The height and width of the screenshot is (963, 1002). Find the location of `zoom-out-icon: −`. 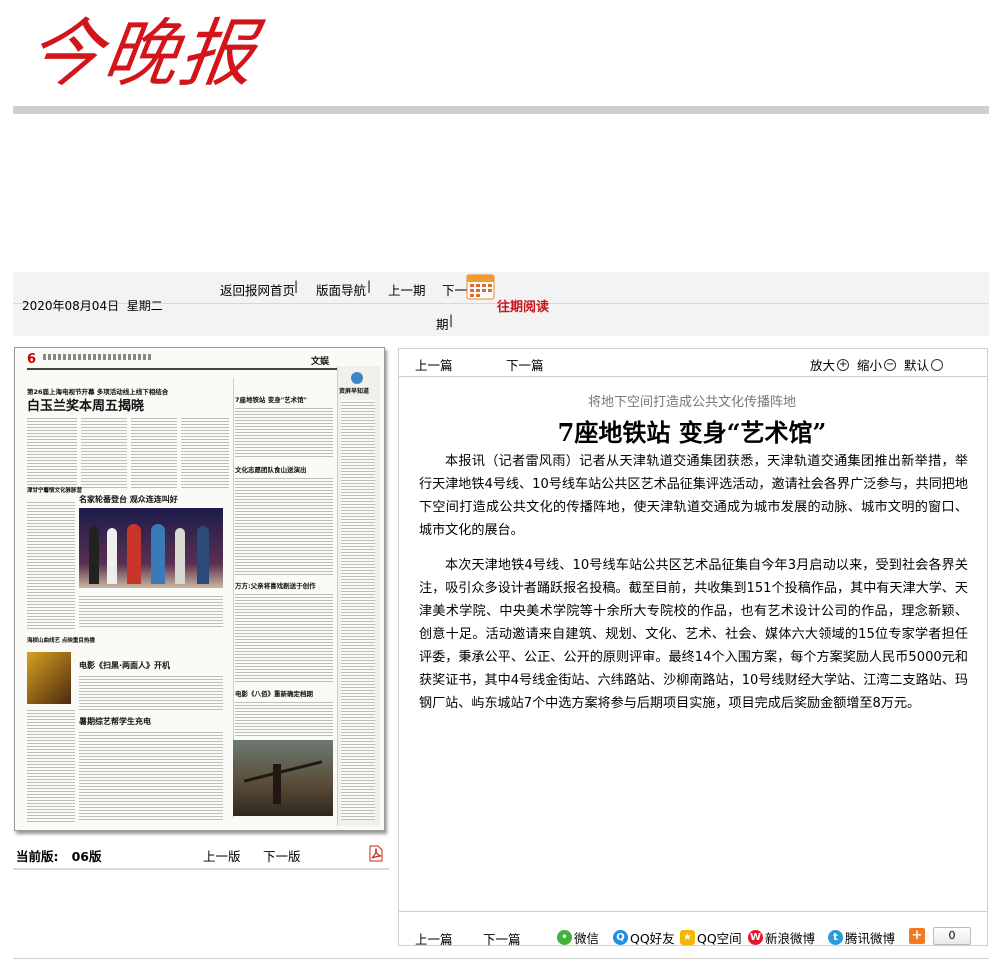

zoom-out-icon: − is located at coordinates (890, 364).